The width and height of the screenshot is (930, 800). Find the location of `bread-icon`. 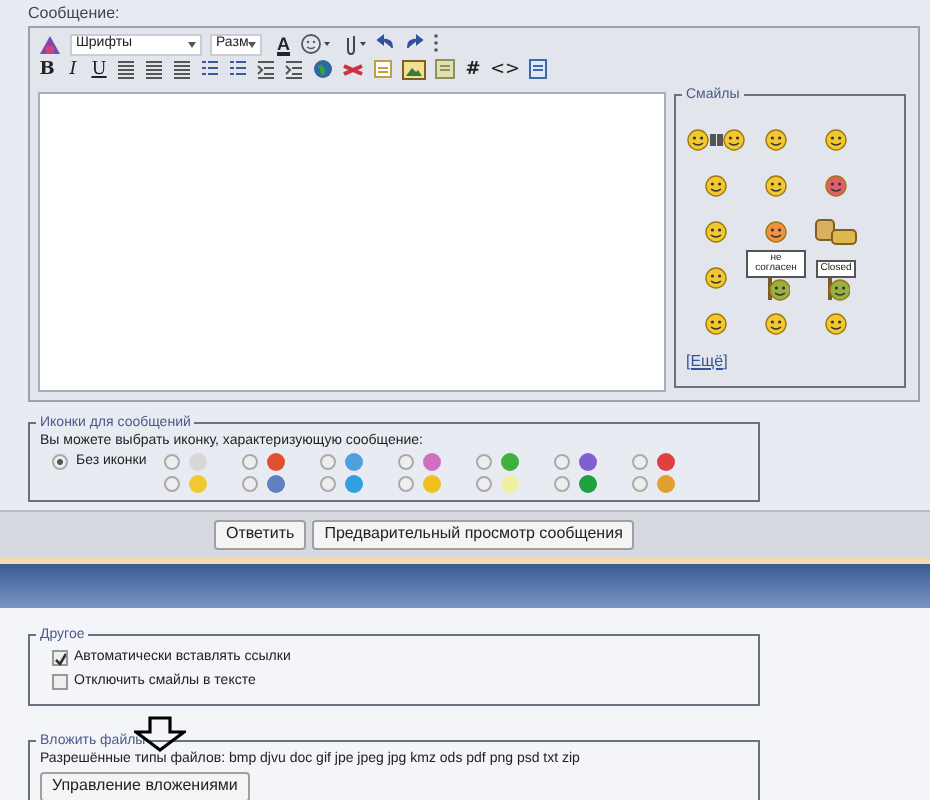

bread-icon is located at coordinates (836, 232).